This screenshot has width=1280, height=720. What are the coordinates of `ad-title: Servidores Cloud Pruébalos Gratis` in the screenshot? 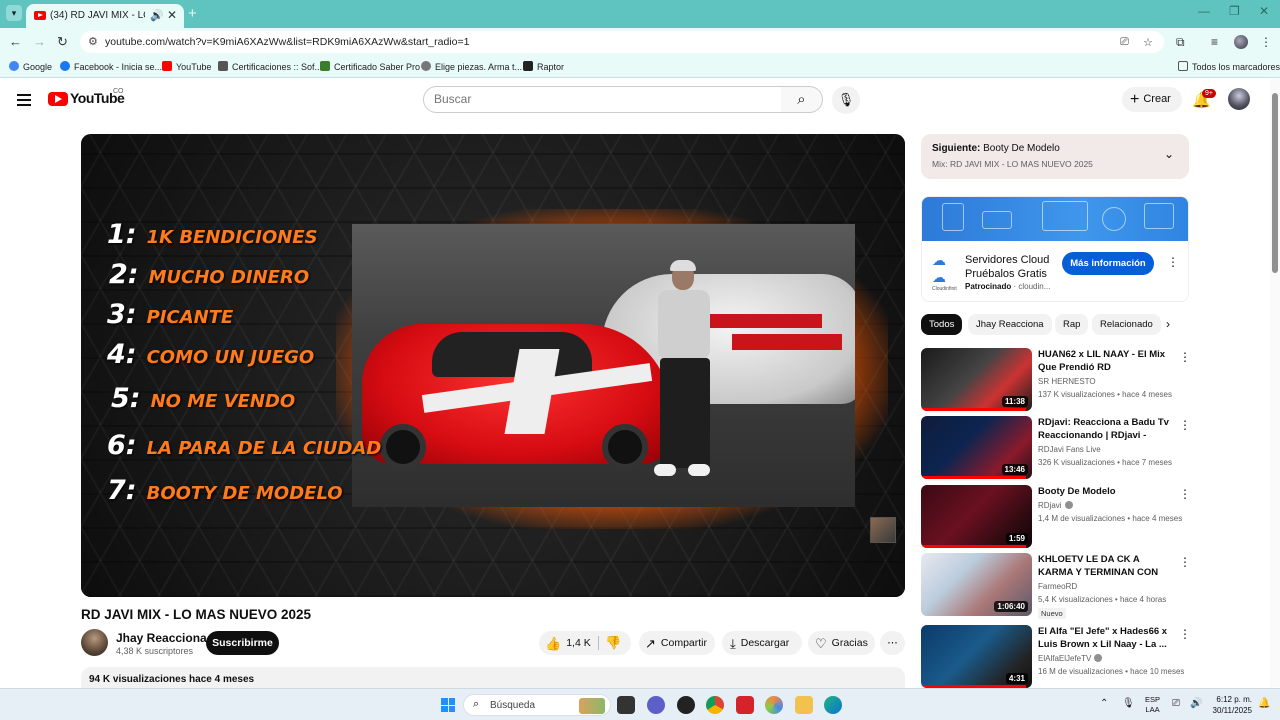 It's located at (1007, 267).